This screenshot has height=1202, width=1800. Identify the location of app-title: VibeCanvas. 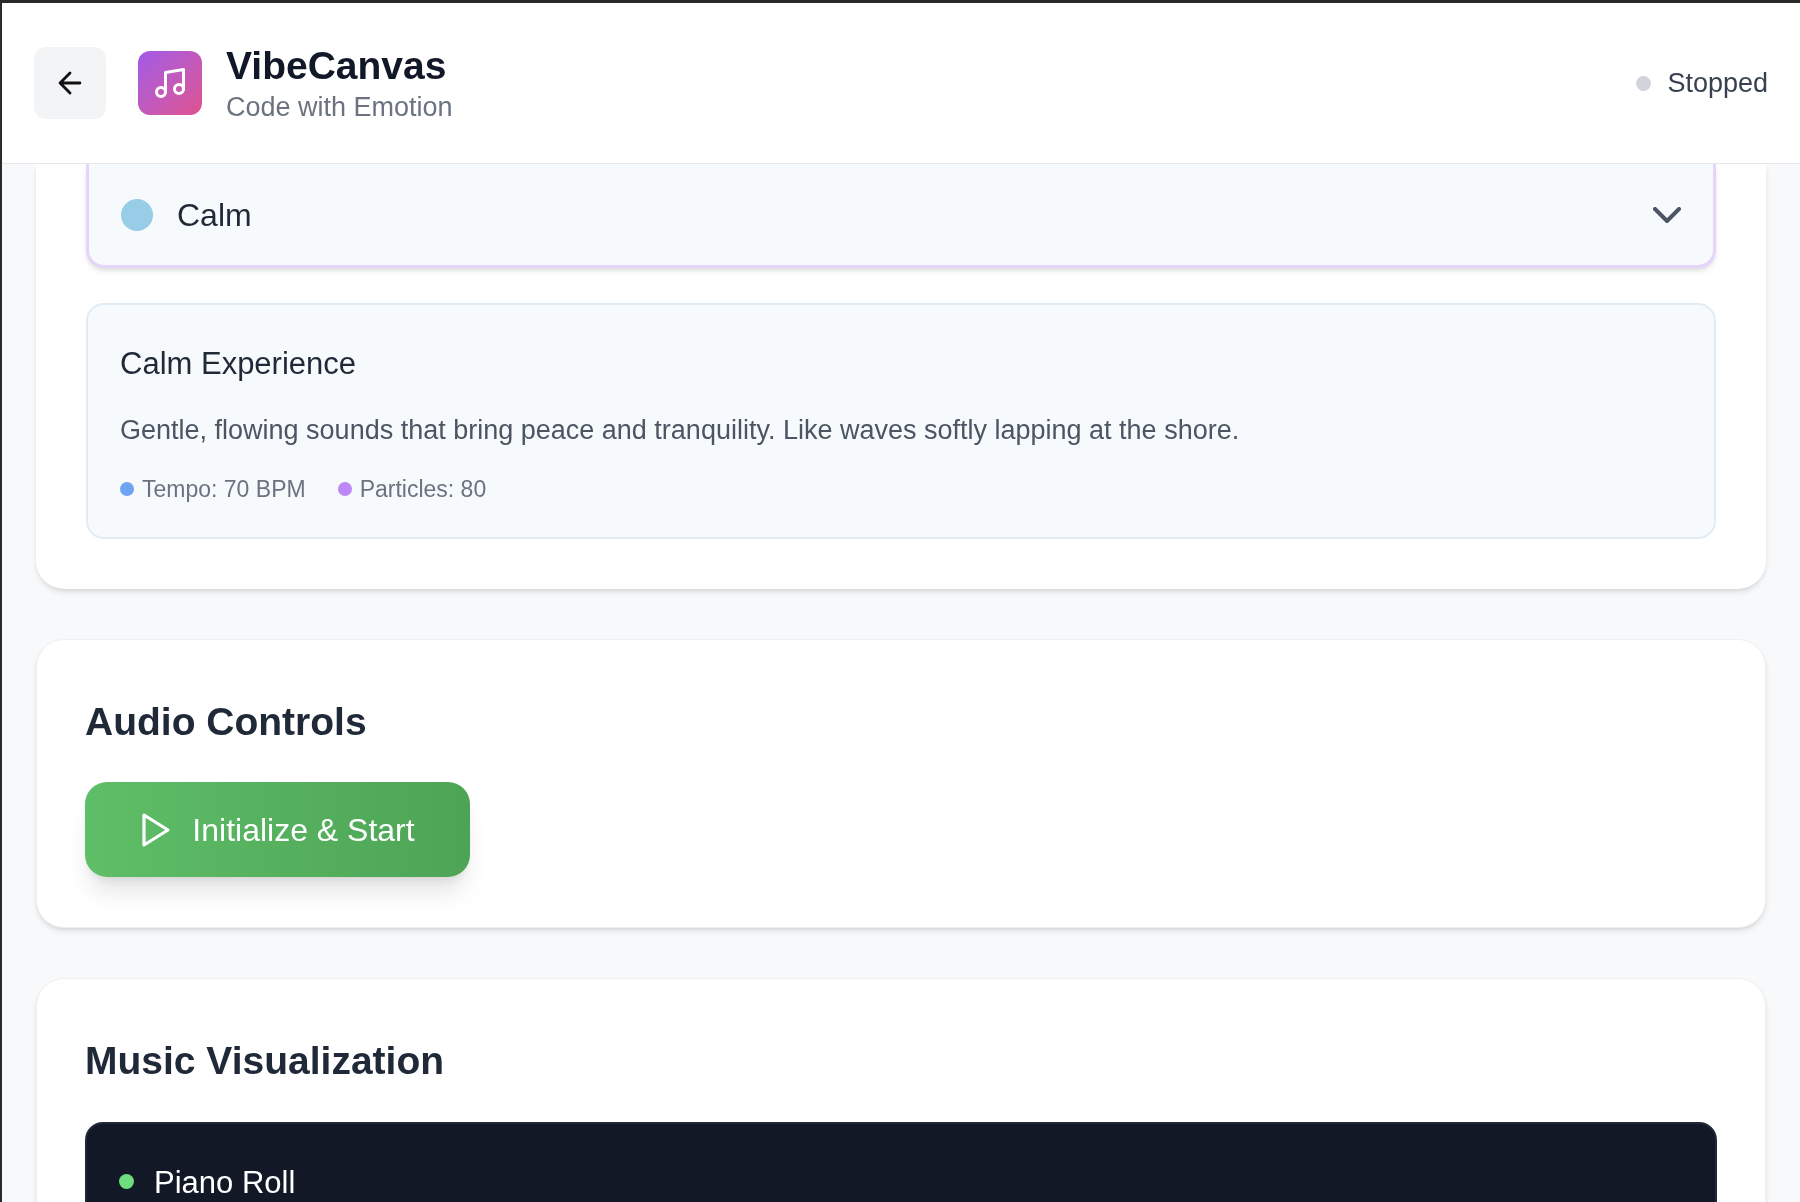
(337, 65).